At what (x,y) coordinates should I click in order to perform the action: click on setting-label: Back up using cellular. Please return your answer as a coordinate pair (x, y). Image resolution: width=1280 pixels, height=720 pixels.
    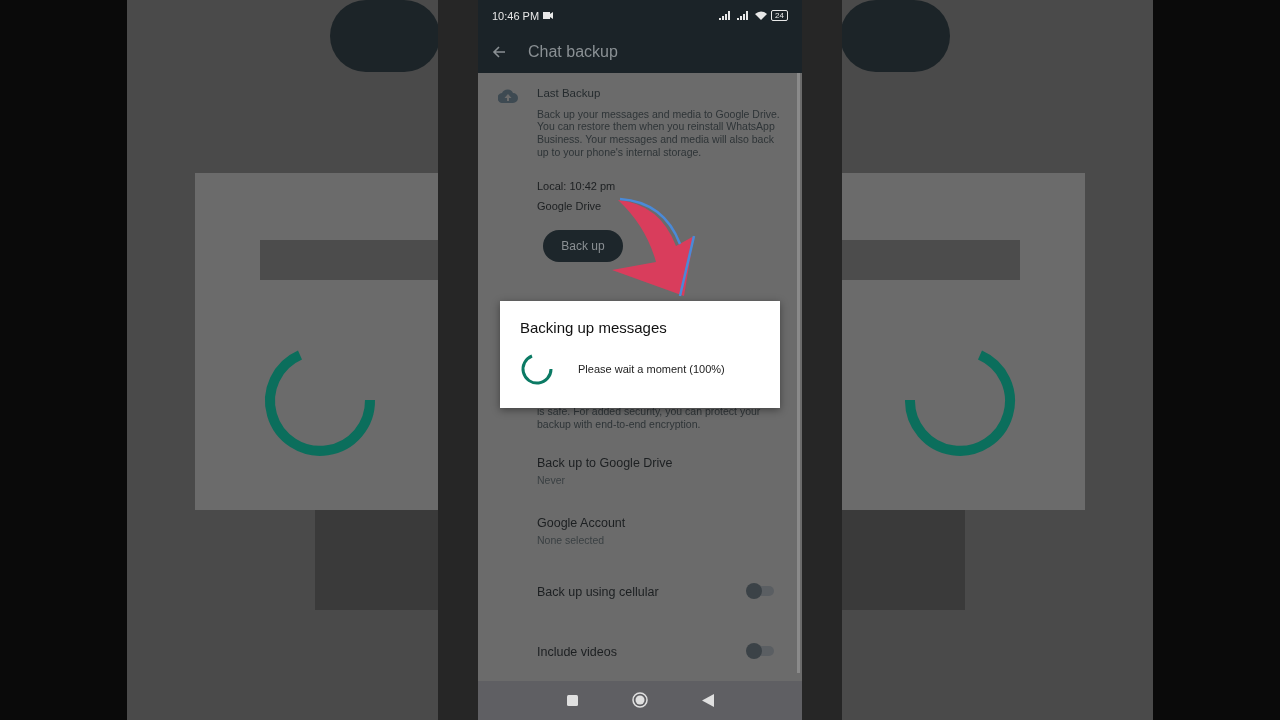
    Looking at the image, I should click on (598, 591).